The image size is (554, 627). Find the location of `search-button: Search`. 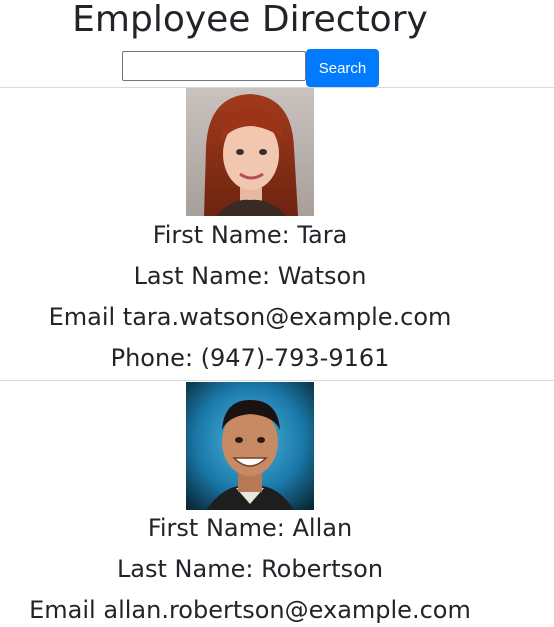

search-button: Search is located at coordinates (342, 68).